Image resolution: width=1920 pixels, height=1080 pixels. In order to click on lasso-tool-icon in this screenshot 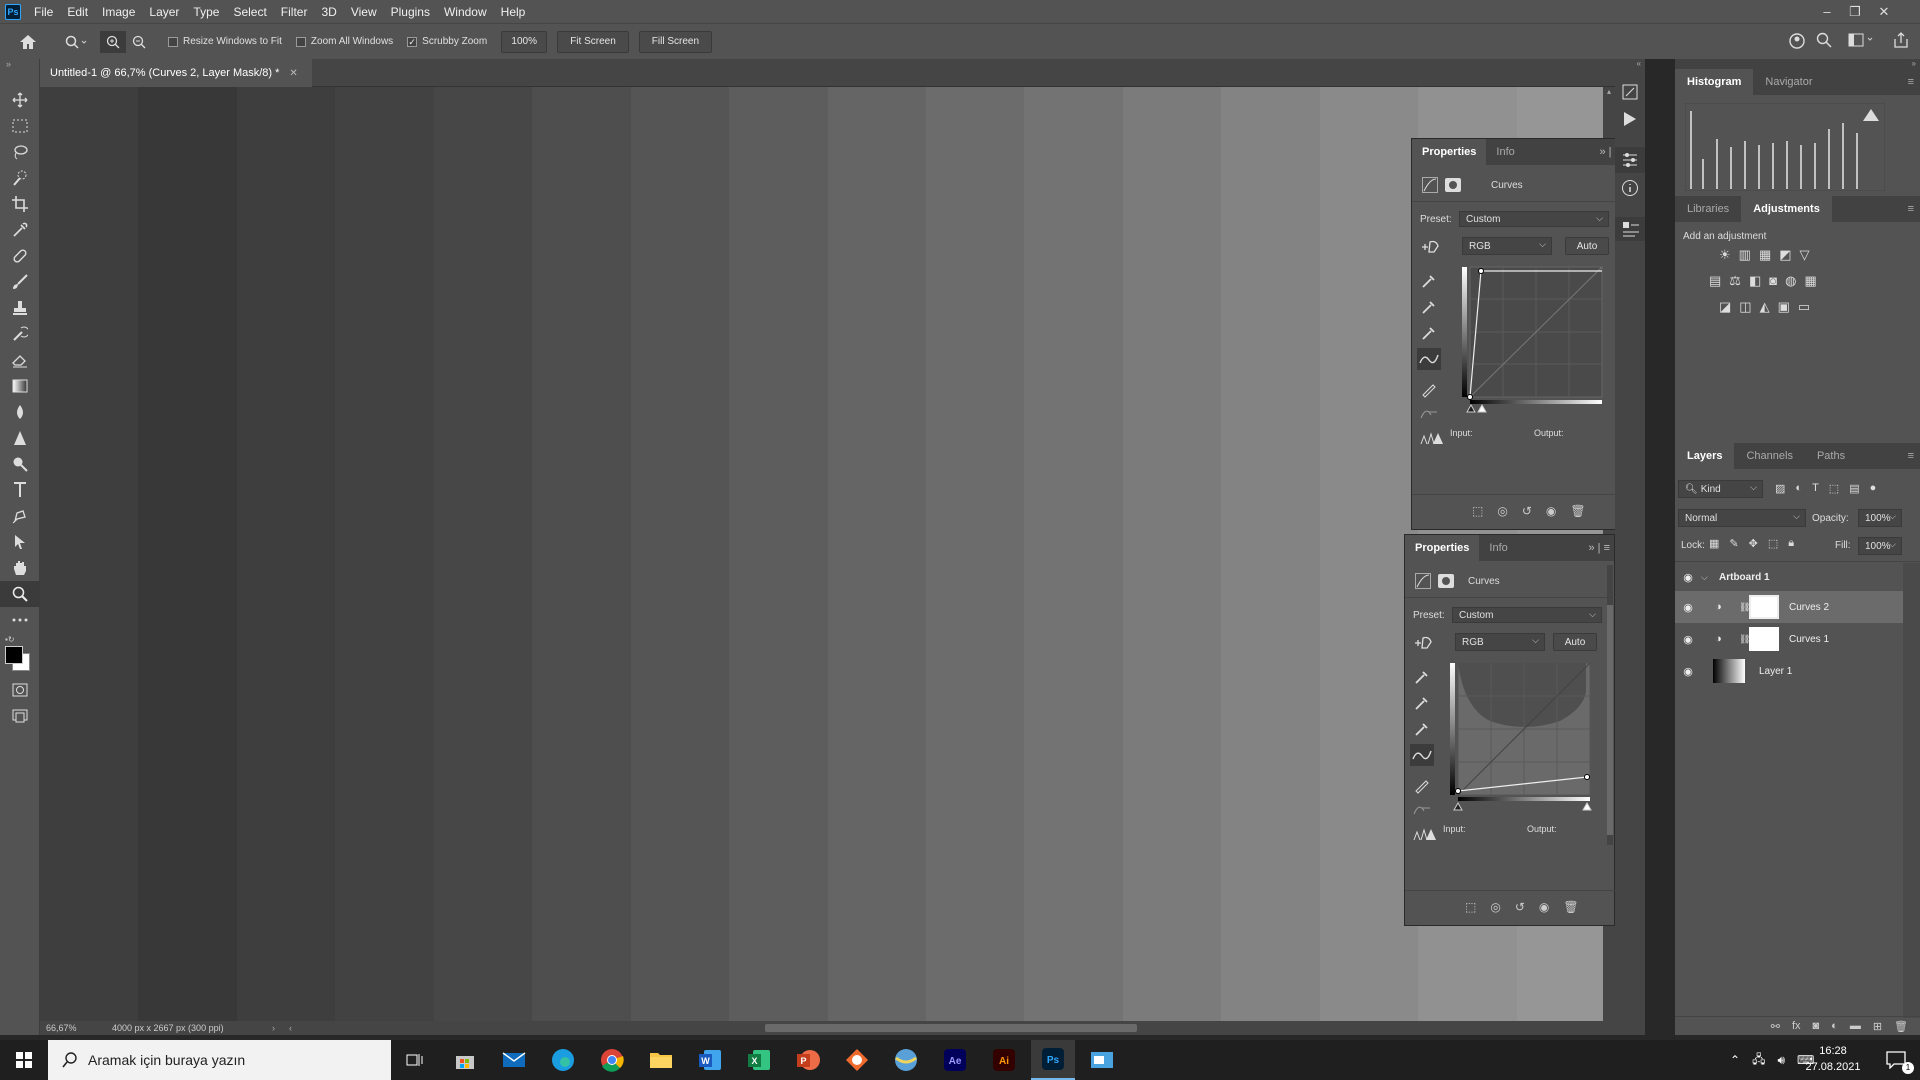, I will do `click(20, 152)`.